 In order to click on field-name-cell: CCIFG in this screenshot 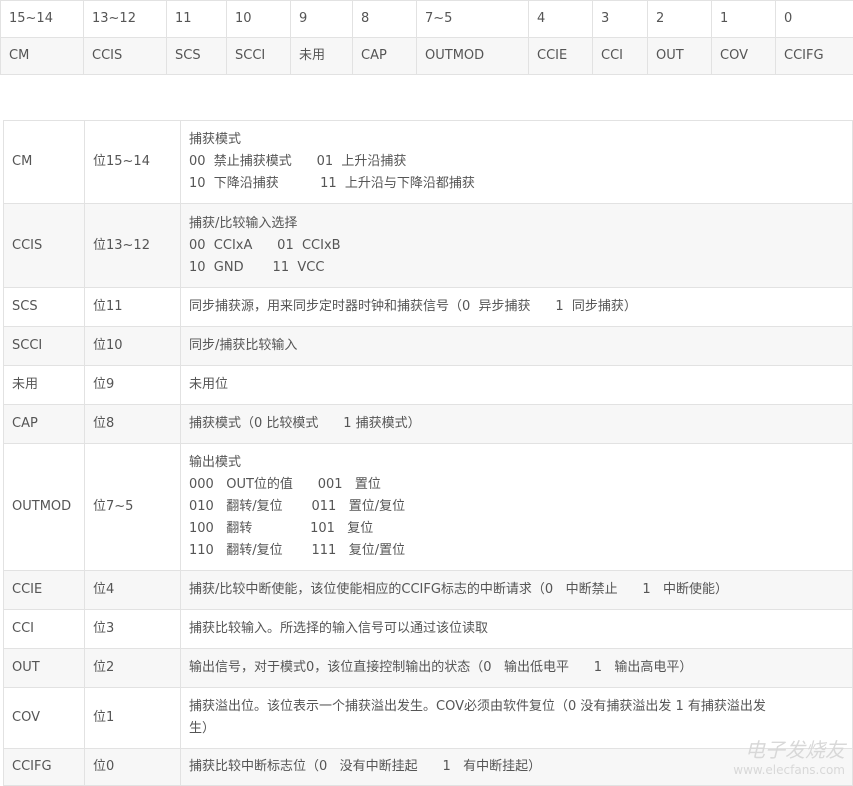, I will do `click(814, 56)`.